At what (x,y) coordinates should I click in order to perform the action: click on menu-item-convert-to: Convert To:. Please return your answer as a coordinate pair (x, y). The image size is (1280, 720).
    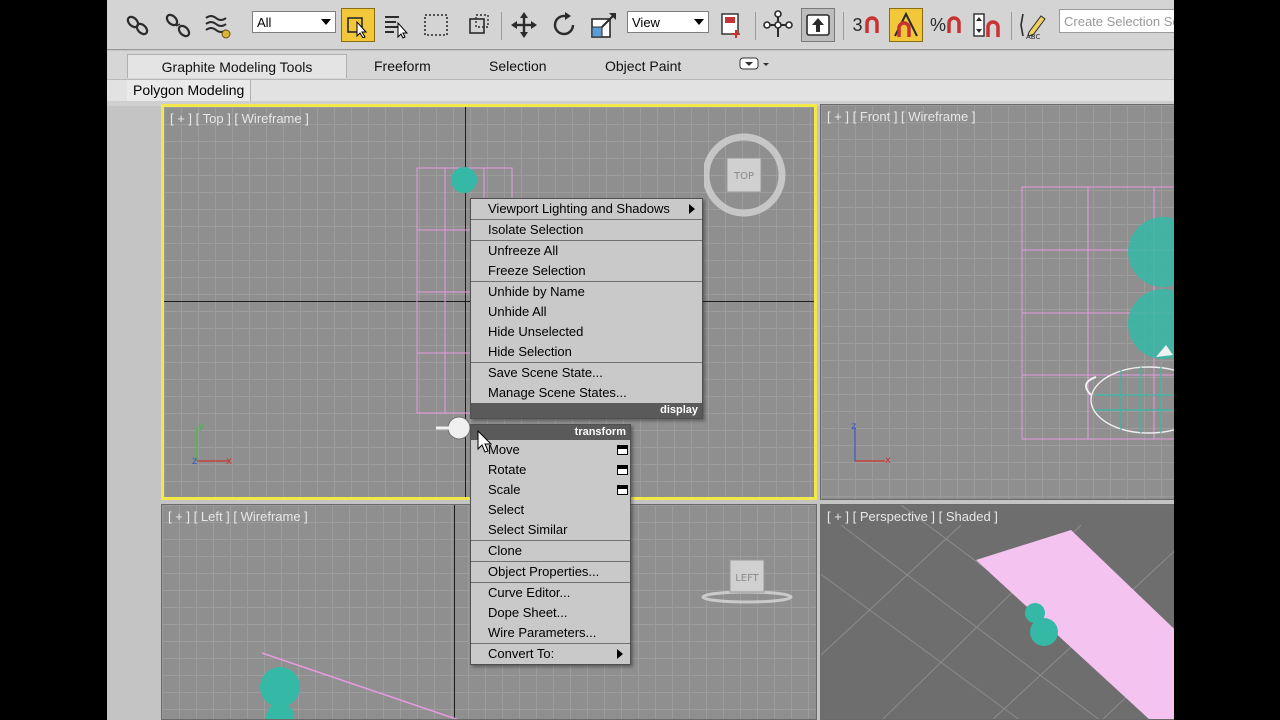
    Looking at the image, I should click on (550, 654).